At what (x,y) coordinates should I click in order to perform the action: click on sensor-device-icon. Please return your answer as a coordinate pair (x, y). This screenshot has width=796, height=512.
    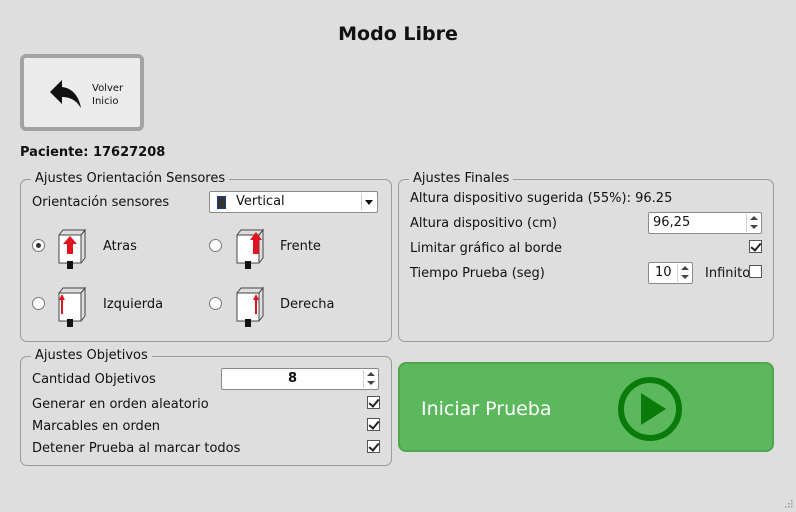
    Looking at the image, I should click on (221, 202).